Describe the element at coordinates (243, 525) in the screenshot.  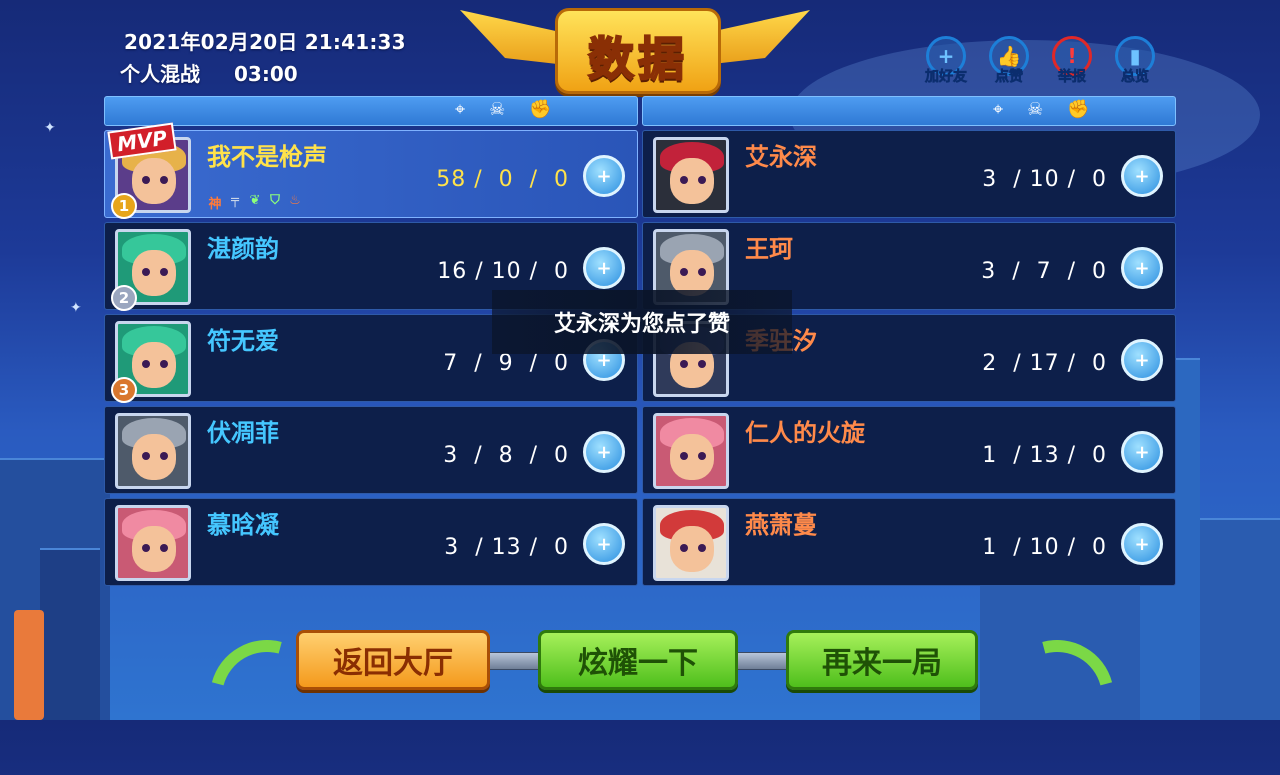
I see `player-name: 慕晗凝` at that location.